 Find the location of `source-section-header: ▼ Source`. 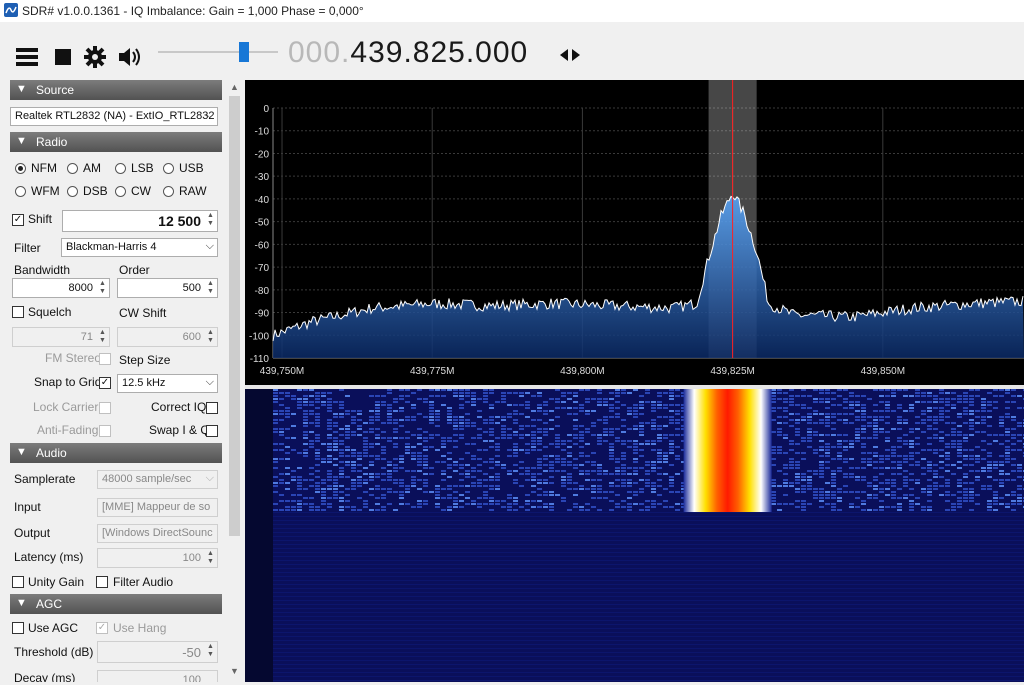

source-section-header: ▼ Source is located at coordinates (116, 90).